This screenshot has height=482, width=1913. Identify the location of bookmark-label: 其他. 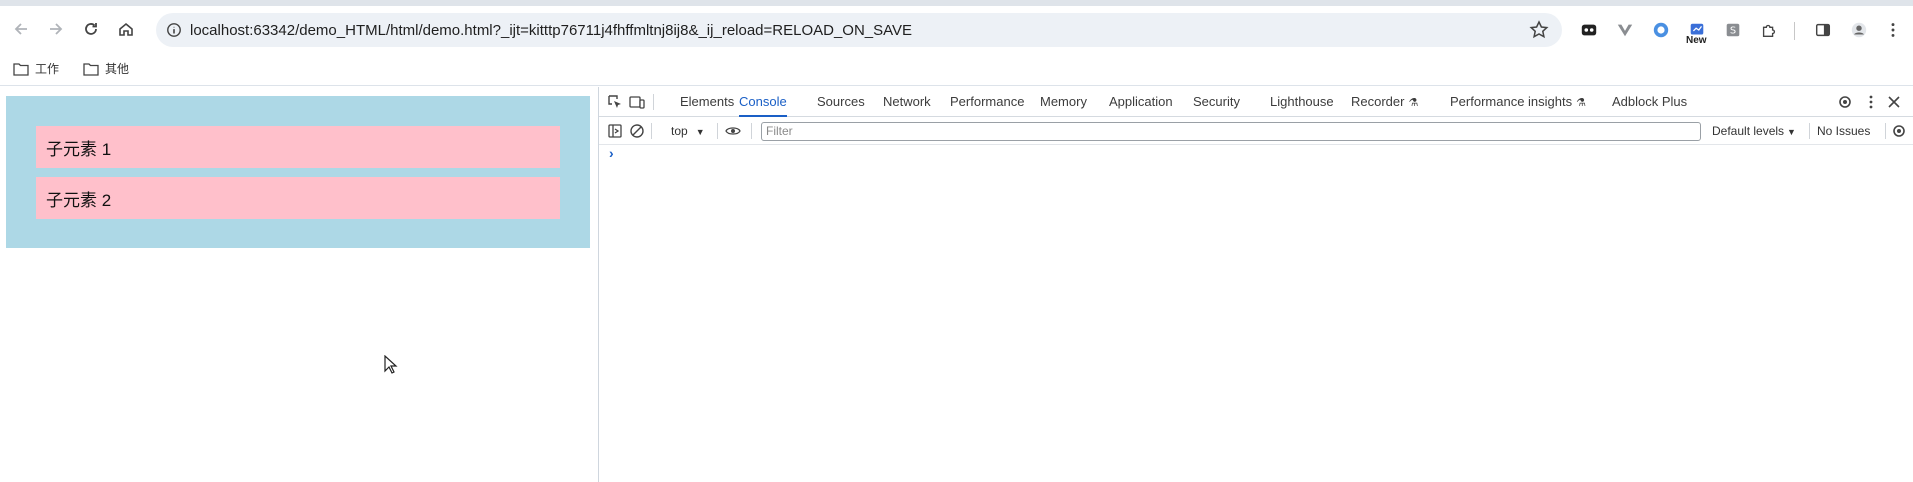
(117, 69).